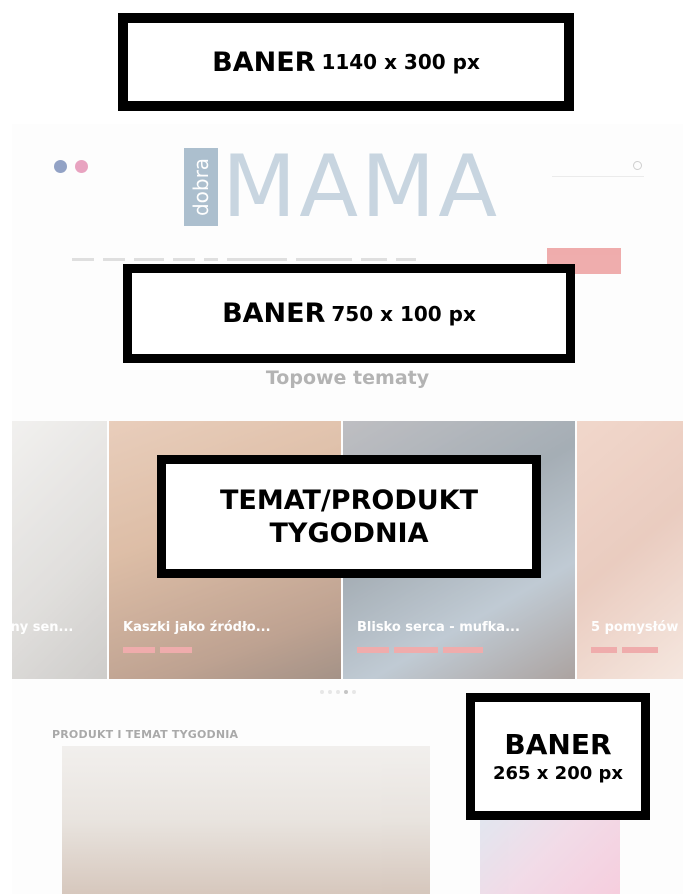  I want to click on search-box, so click(598, 168).